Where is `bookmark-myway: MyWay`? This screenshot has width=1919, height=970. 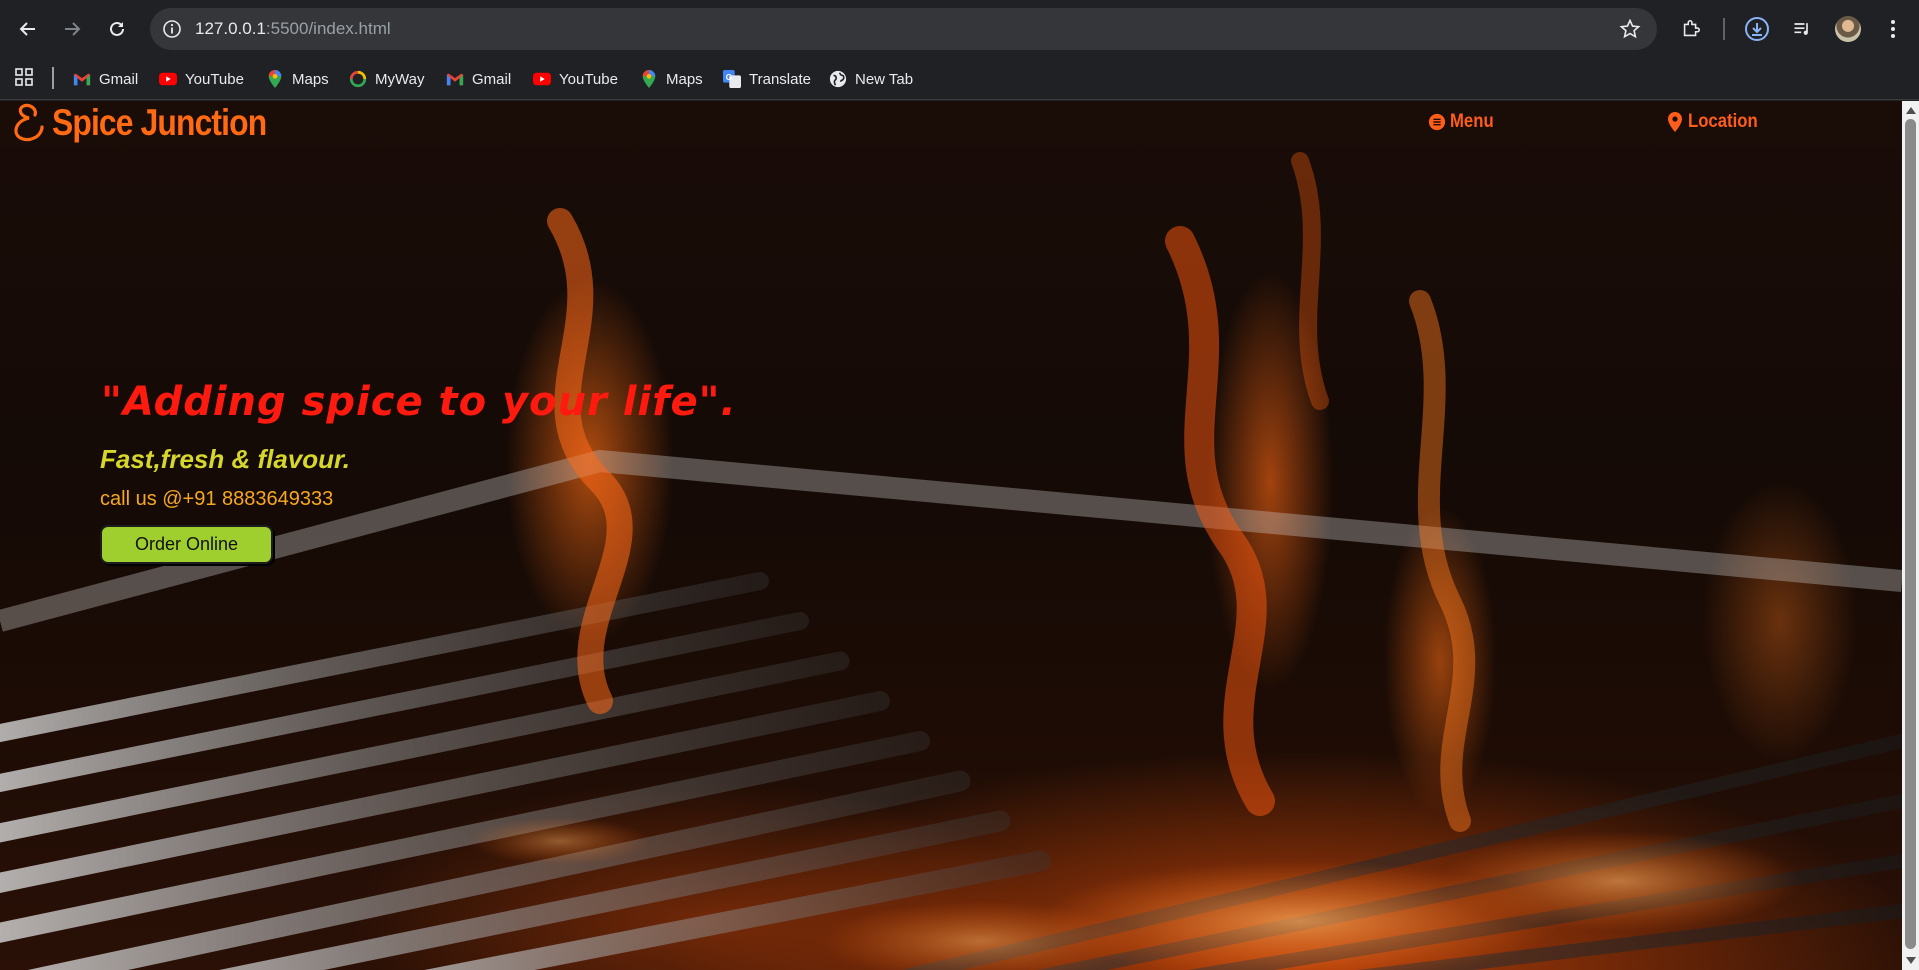
bookmark-myway: MyWay is located at coordinates (386, 79).